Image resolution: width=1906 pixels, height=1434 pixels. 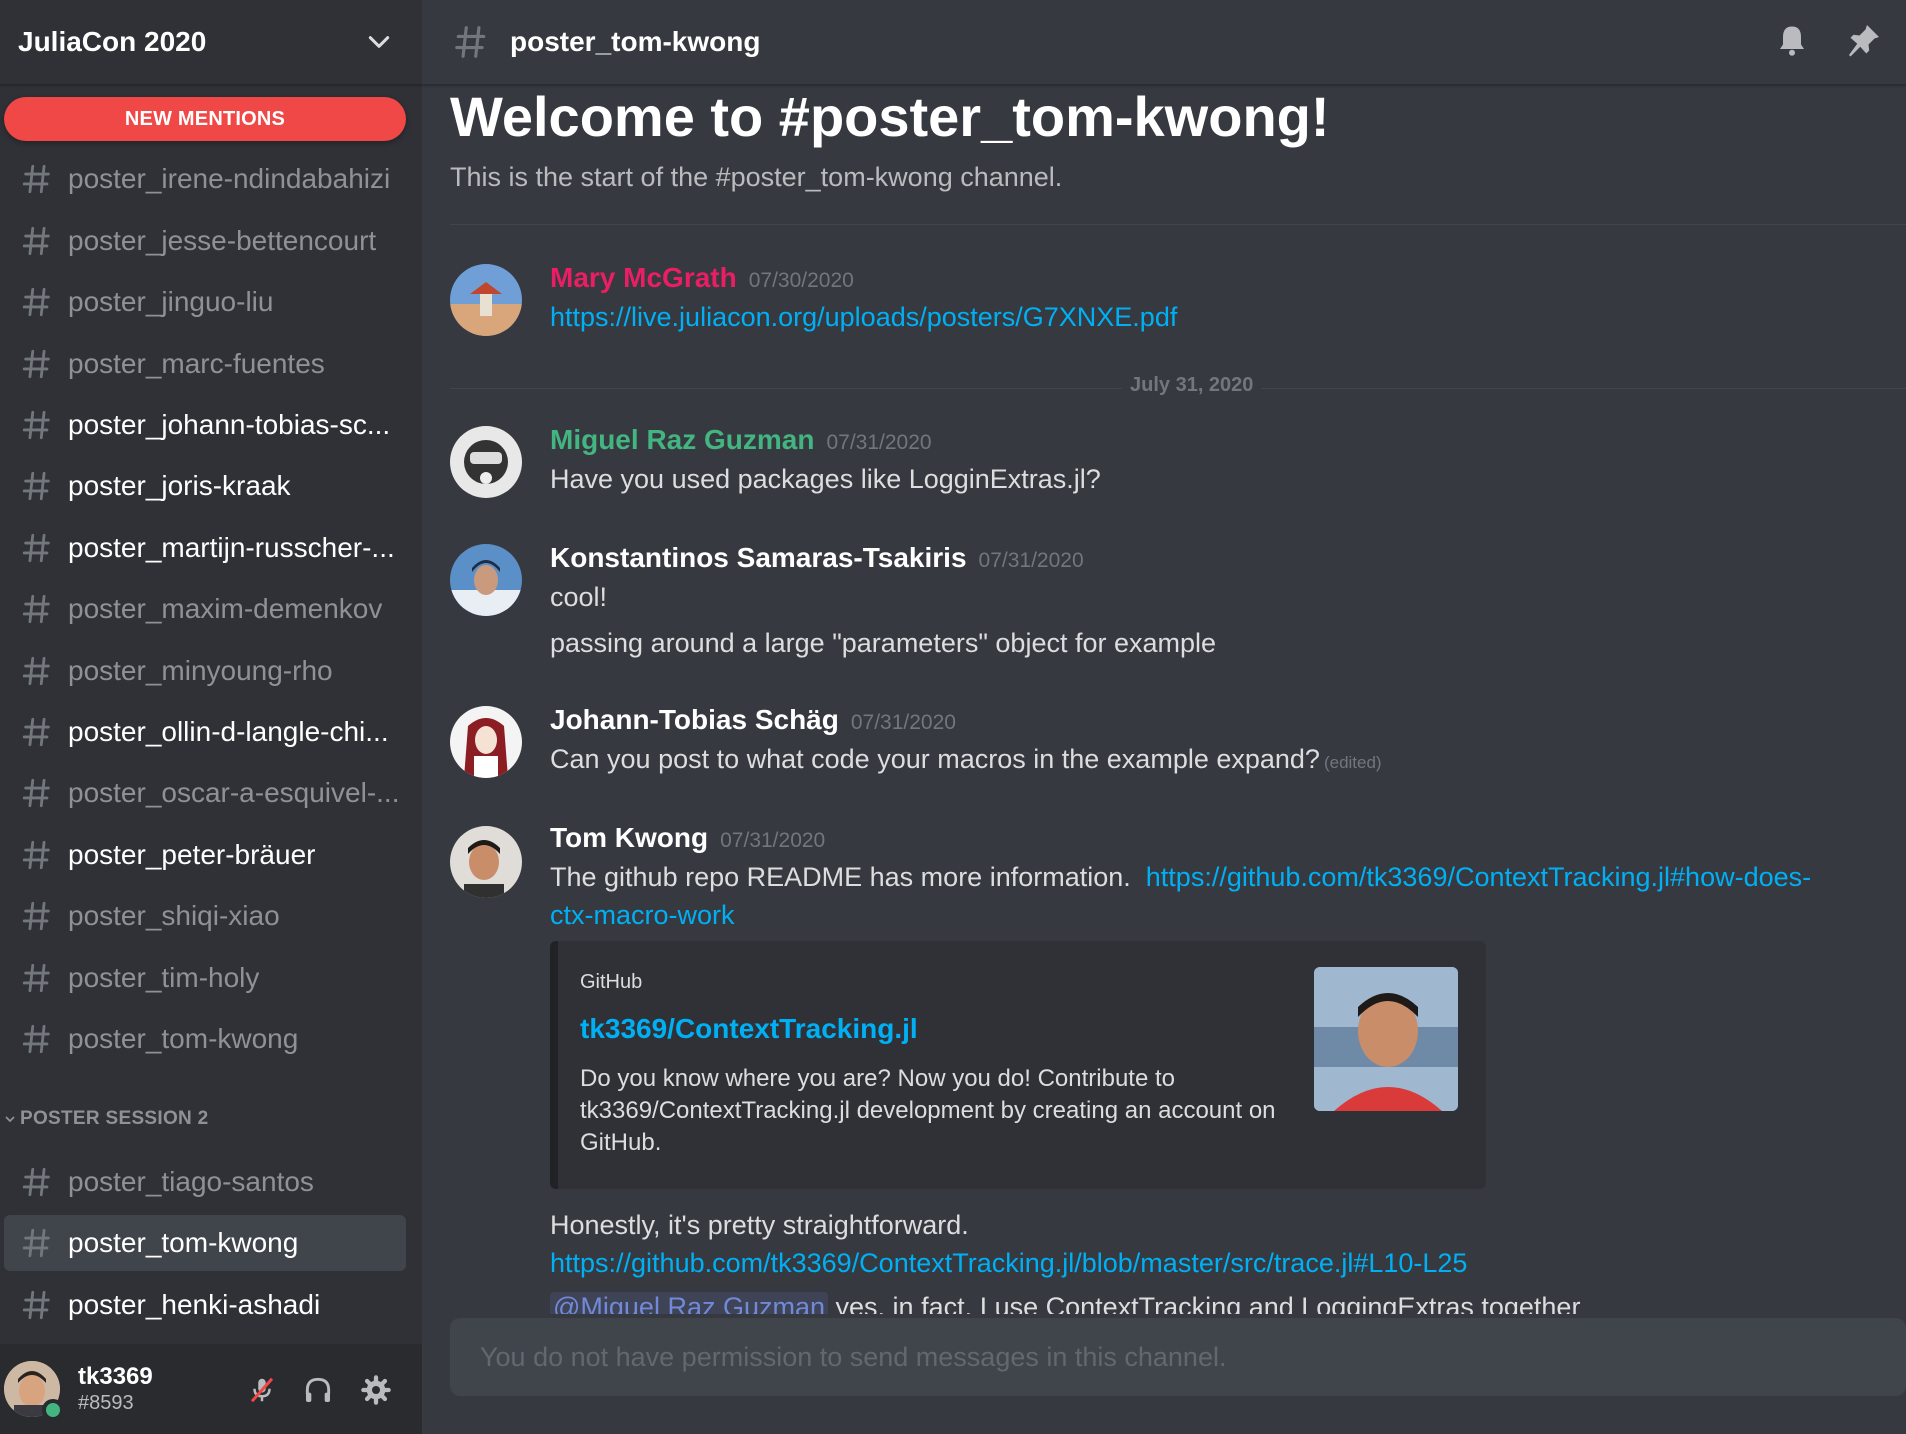 What do you see at coordinates (643, 277) in the screenshot?
I see `author-name: Mary McGrath` at bounding box center [643, 277].